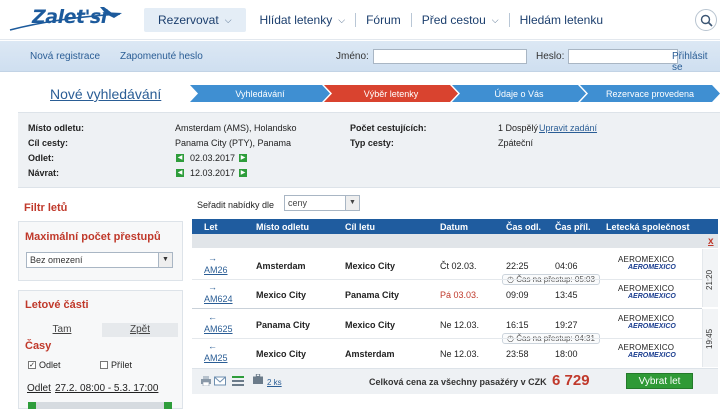  Describe the element at coordinates (212, 258) in the screenshot. I see `arrow-right-icon: →` at that location.